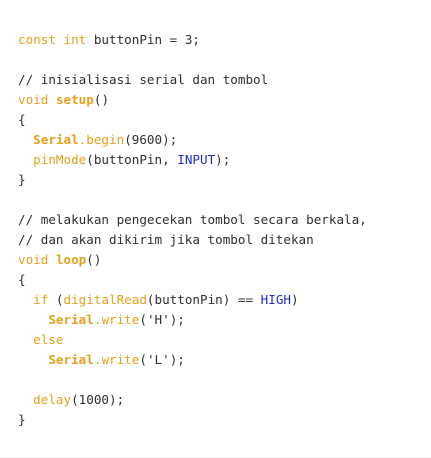  What do you see at coordinates (98, 399) in the screenshot?
I see `args-text: (1000);` at bounding box center [98, 399].